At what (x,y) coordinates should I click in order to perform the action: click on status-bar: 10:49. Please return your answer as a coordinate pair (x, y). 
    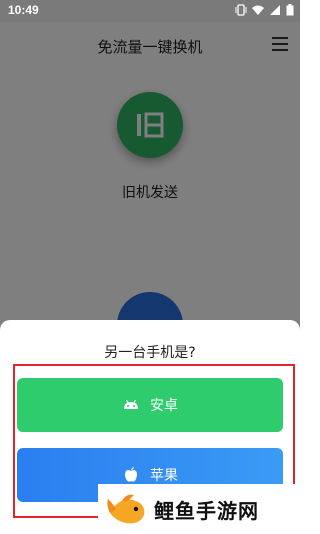
    Looking at the image, I should click on (150, 11).